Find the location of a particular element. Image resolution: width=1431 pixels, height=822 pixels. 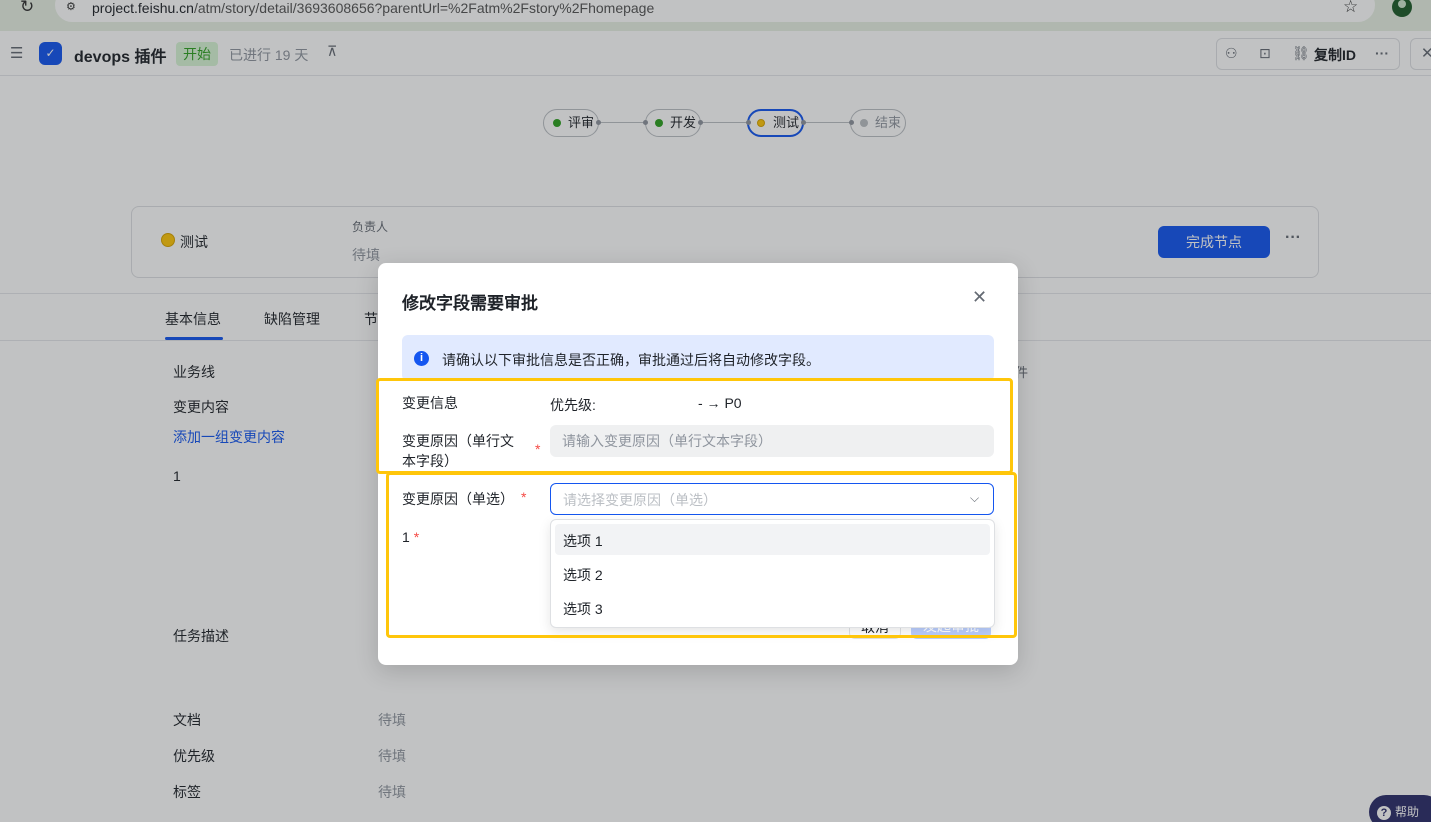

info-icon: i is located at coordinates (421, 358).